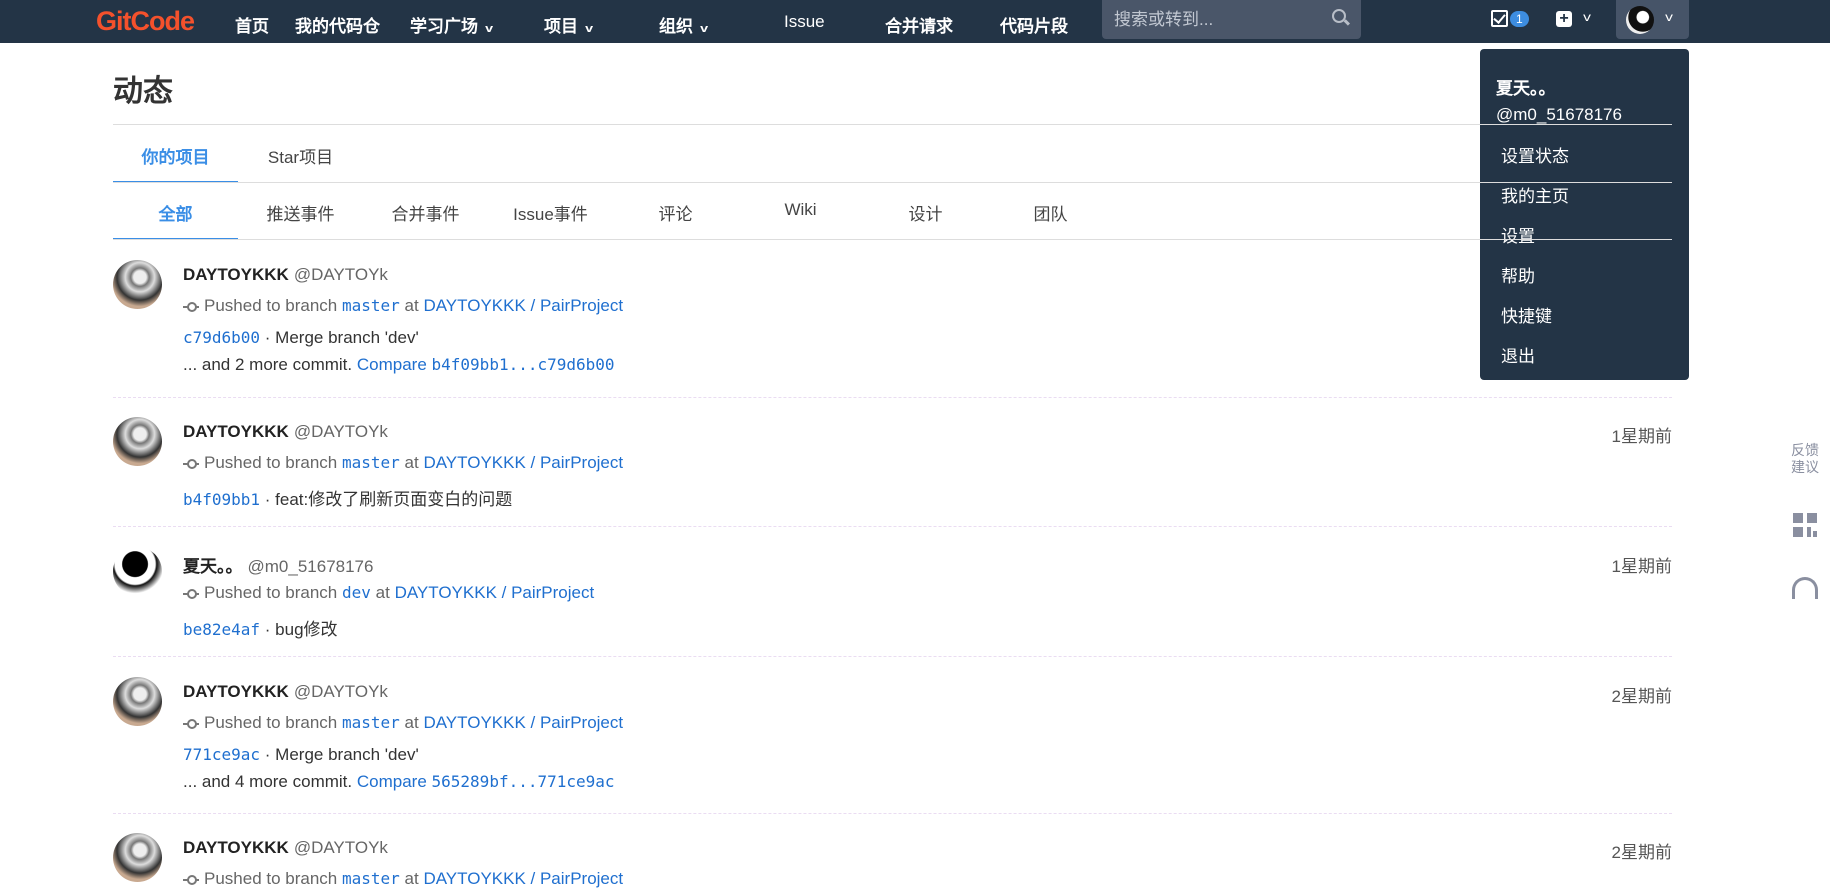 The width and height of the screenshot is (1830, 889). What do you see at coordinates (925, 220) in the screenshot?
I see `filter-tab: 设计` at bounding box center [925, 220].